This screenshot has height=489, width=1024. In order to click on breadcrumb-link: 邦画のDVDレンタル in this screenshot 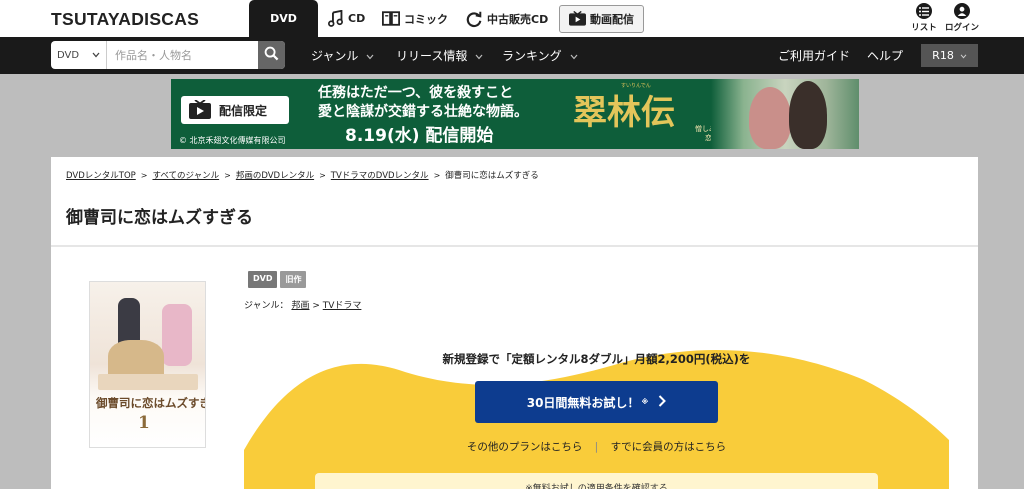, I will do `click(275, 175)`.